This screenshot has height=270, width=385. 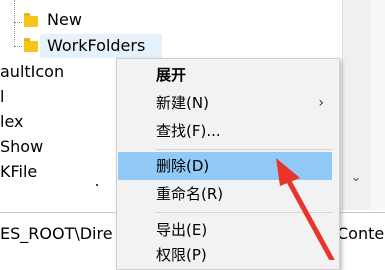 What do you see at coordinates (11, 122) in the screenshot?
I see `tree-item: lex` at bounding box center [11, 122].